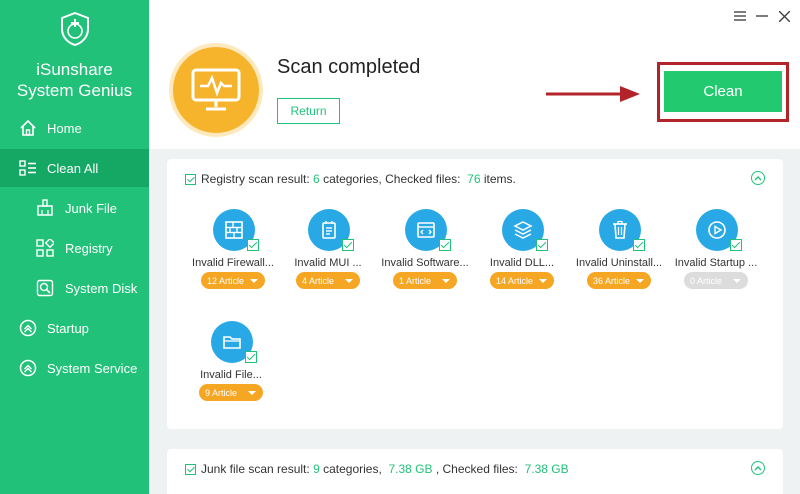  Describe the element at coordinates (784, 16) in the screenshot. I see `close-icon` at that location.